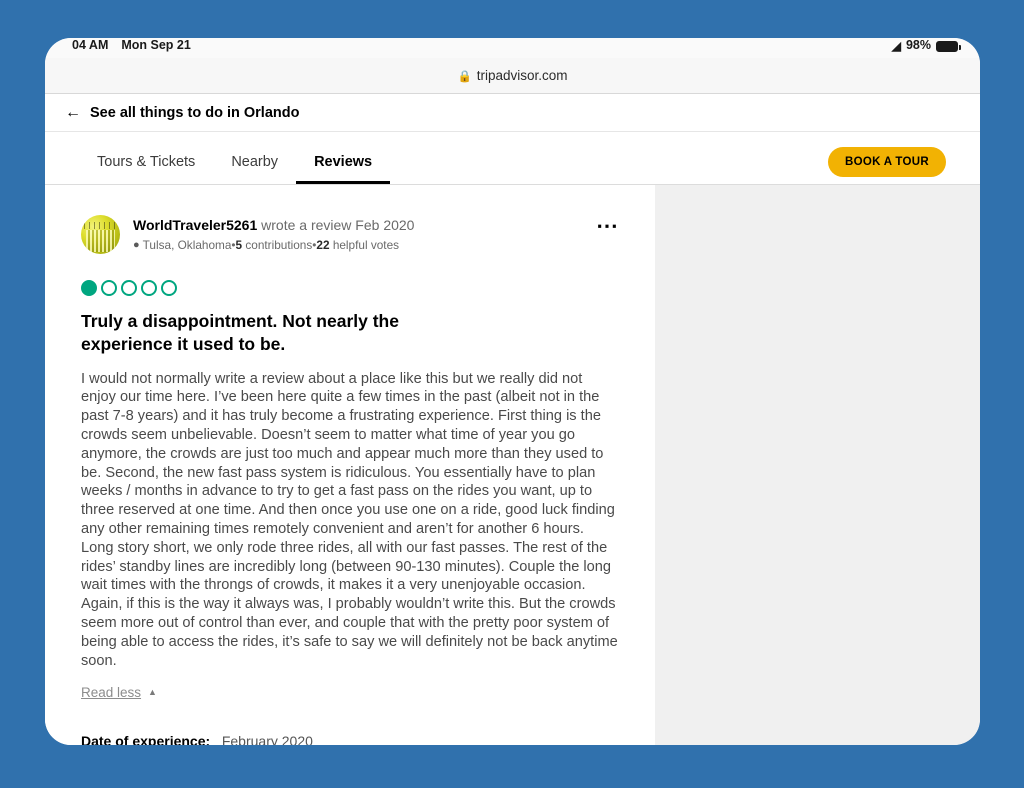 Image resolution: width=1024 pixels, height=788 pixels. Describe the element at coordinates (111, 692) in the screenshot. I see `read-less-link: Read less` at that location.